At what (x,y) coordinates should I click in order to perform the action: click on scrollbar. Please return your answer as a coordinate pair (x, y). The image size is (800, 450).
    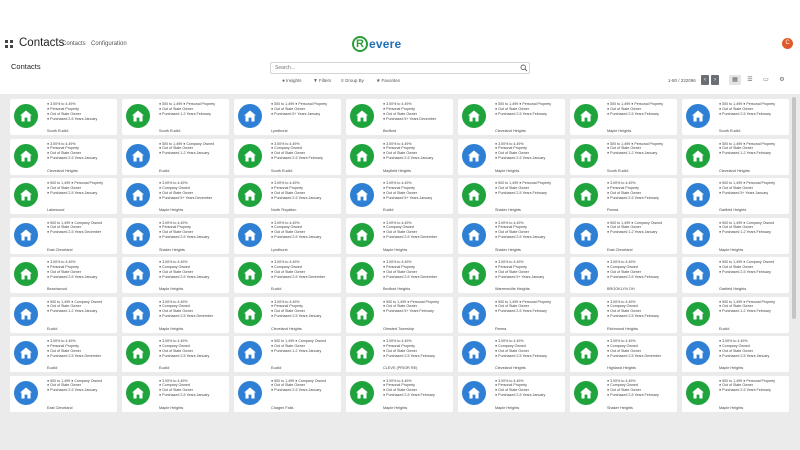
    Looking at the image, I should click on (794, 208).